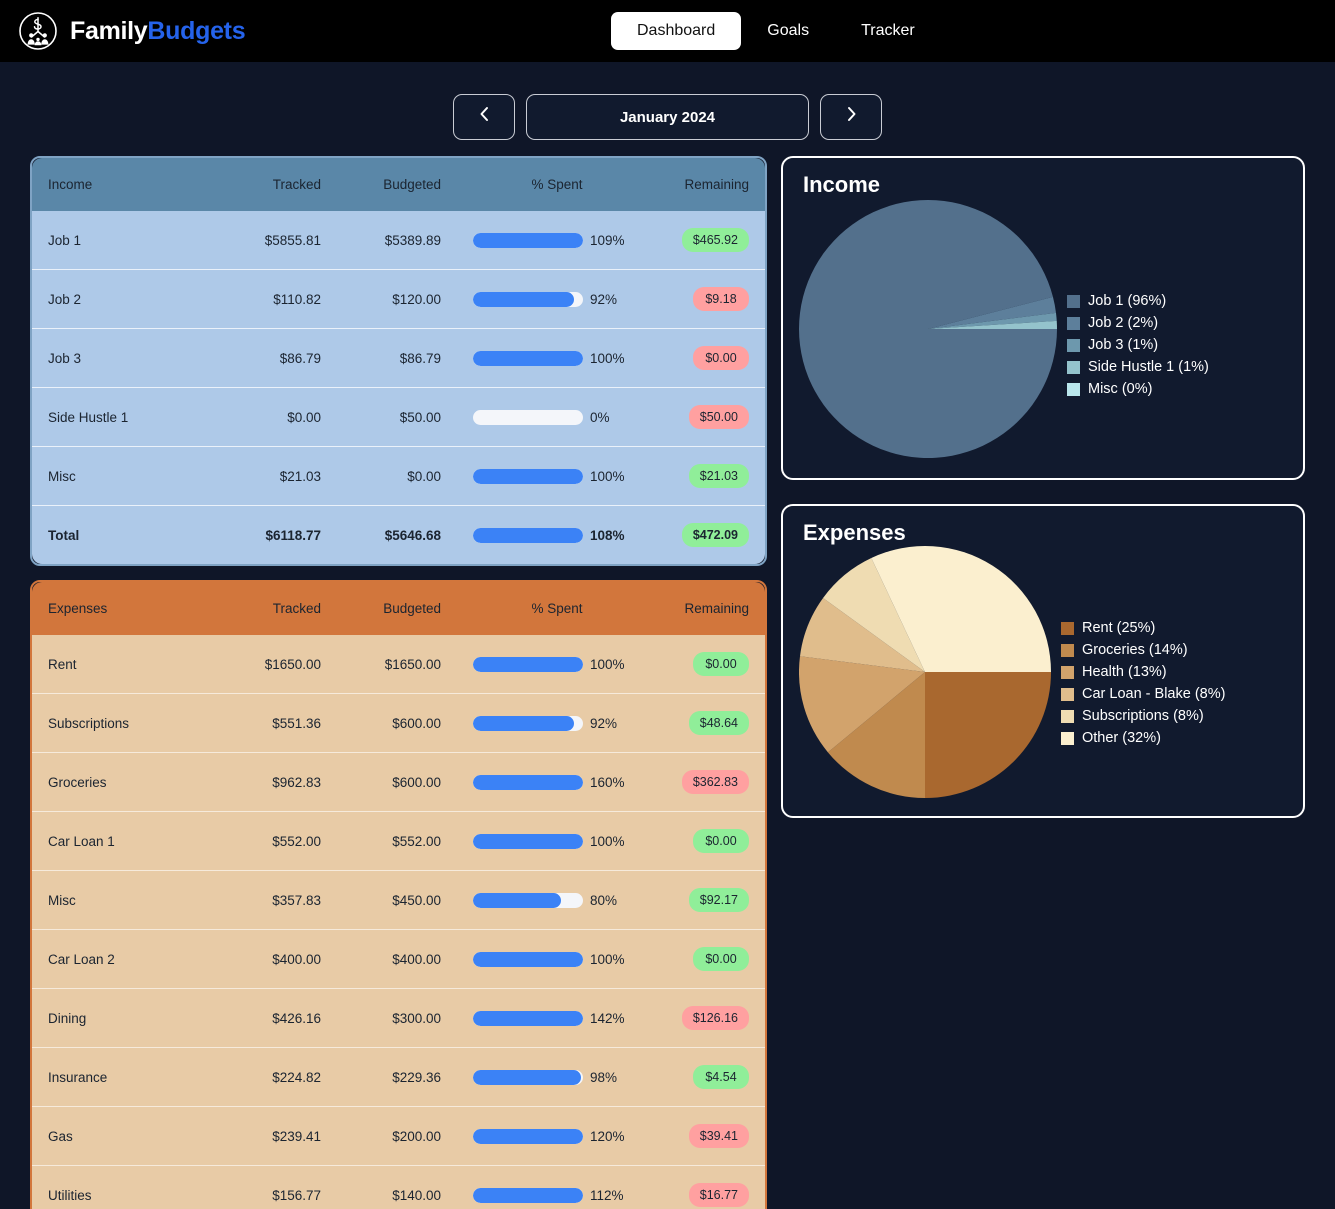 The height and width of the screenshot is (1209, 1335). Describe the element at coordinates (1138, 389) in the screenshot. I see `legend-item: Misc (0%)` at that location.